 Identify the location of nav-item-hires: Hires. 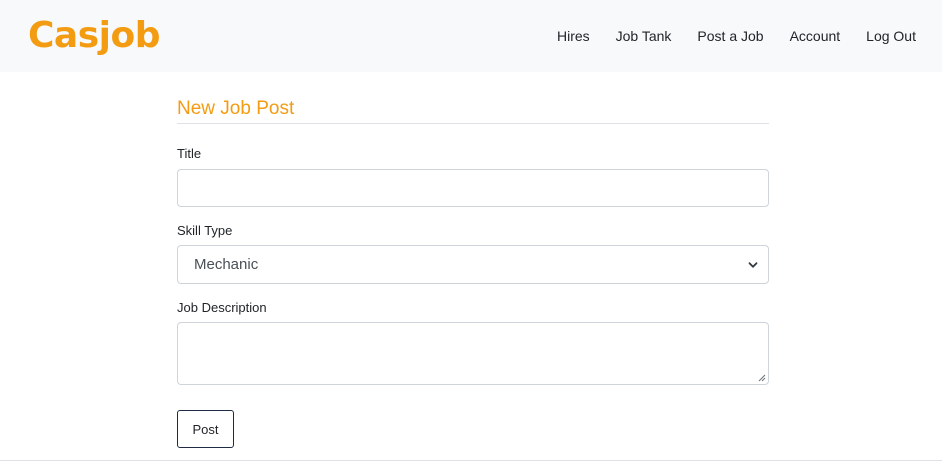
(573, 36).